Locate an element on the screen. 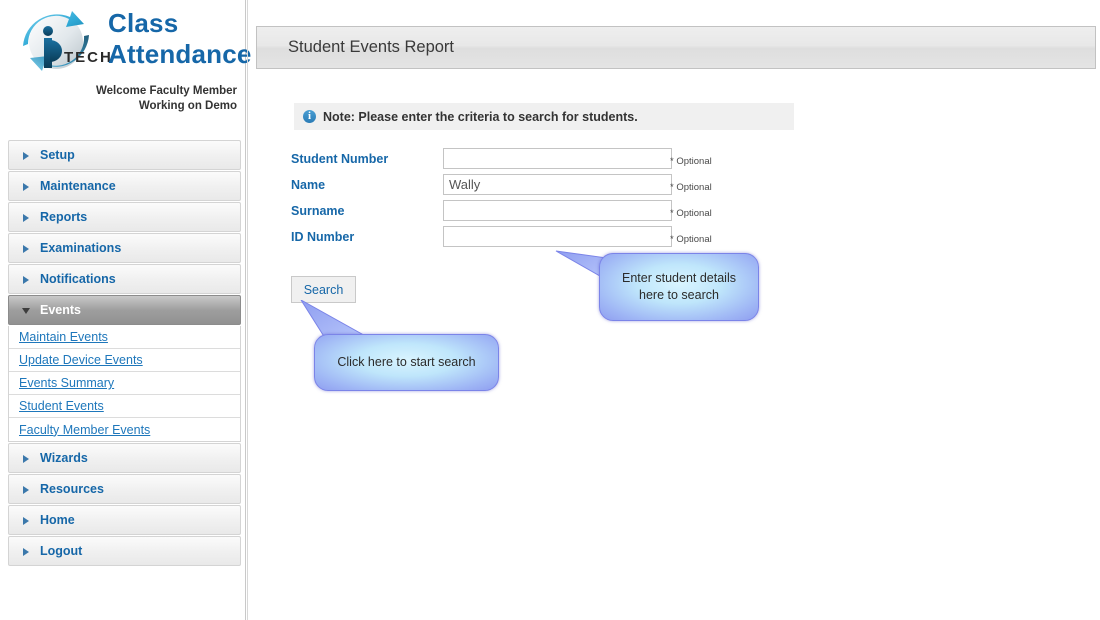 This screenshot has height=620, width=1100. form-row-id-number: ID Number * Optional is located at coordinates (501, 239).